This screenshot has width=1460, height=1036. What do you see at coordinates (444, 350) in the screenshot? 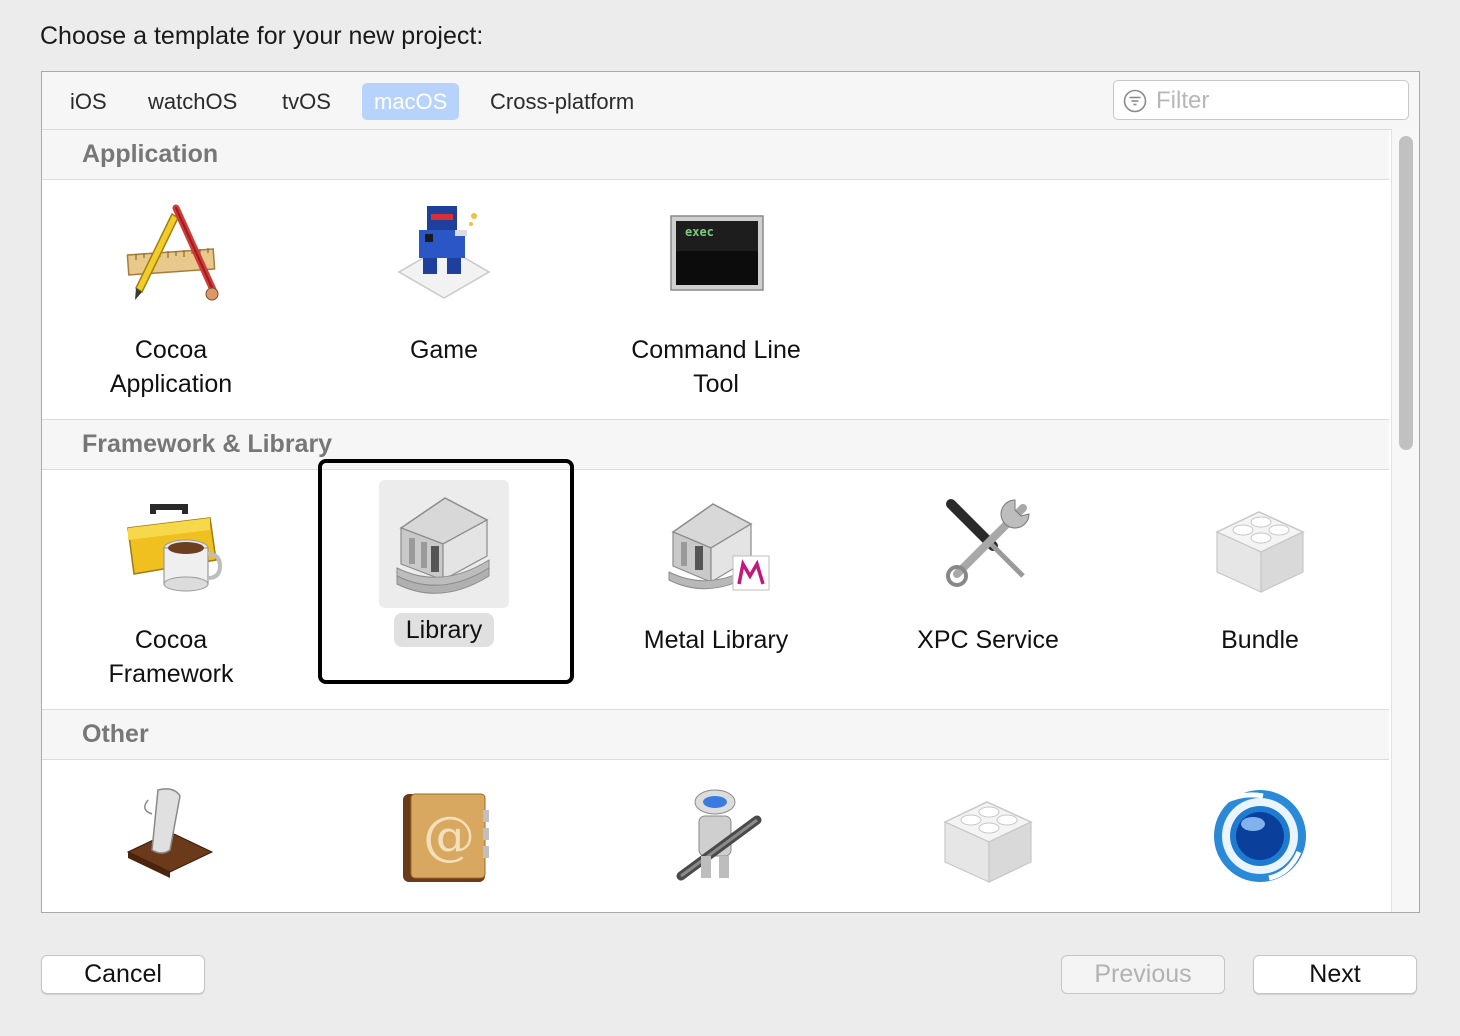
I see `template-label: Game` at bounding box center [444, 350].